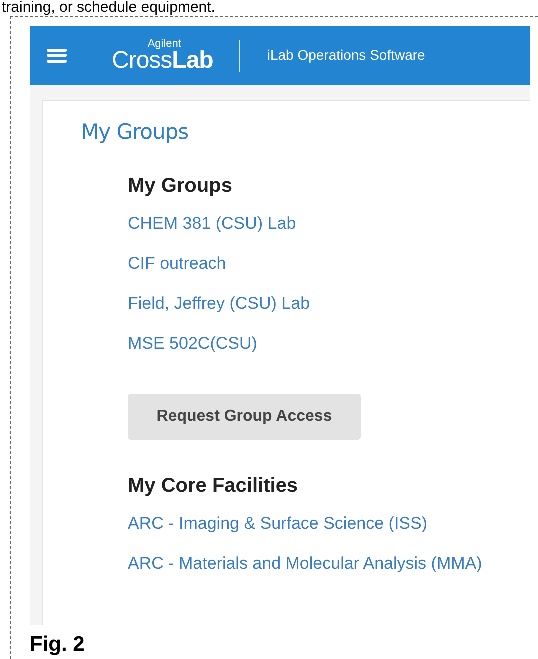  What do you see at coordinates (305, 564) in the screenshot?
I see `group-link: ARC - Materials and Molecular Analysis (MMA)` at bounding box center [305, 564].